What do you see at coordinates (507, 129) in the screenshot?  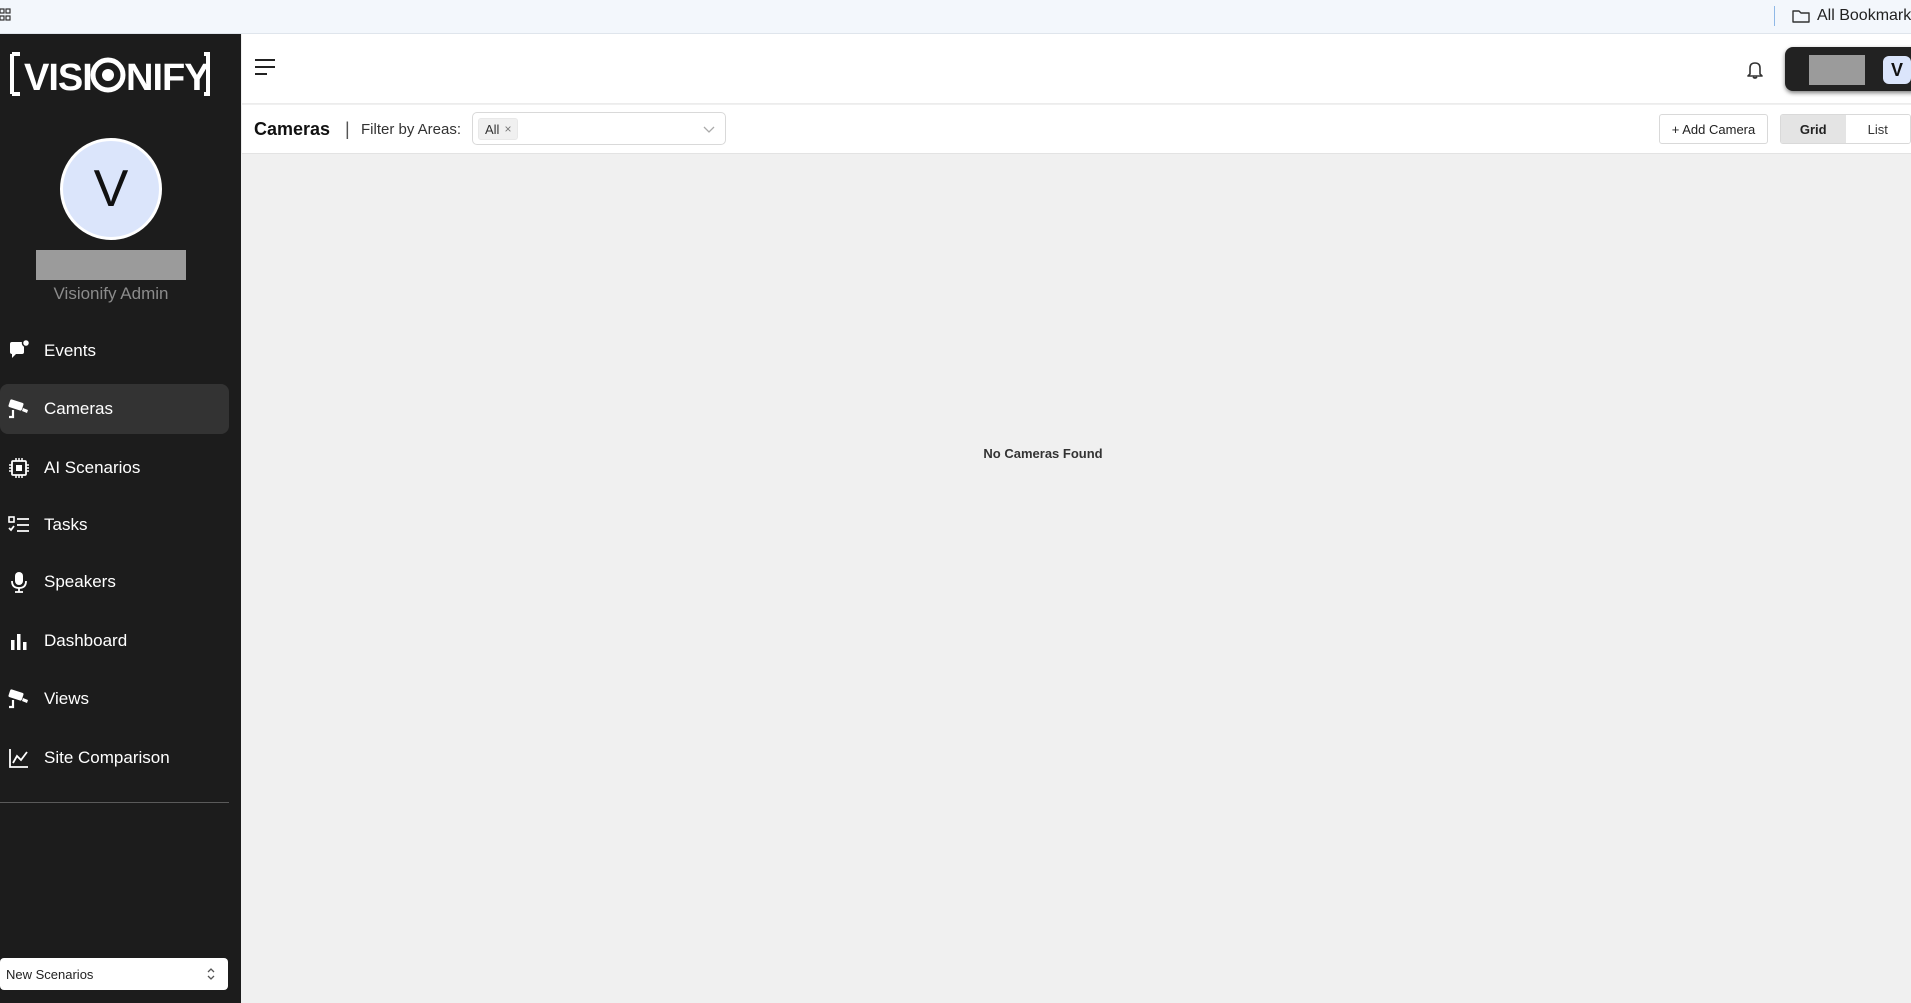 I see `close-icon: ×` at bounding box center [507, 129].